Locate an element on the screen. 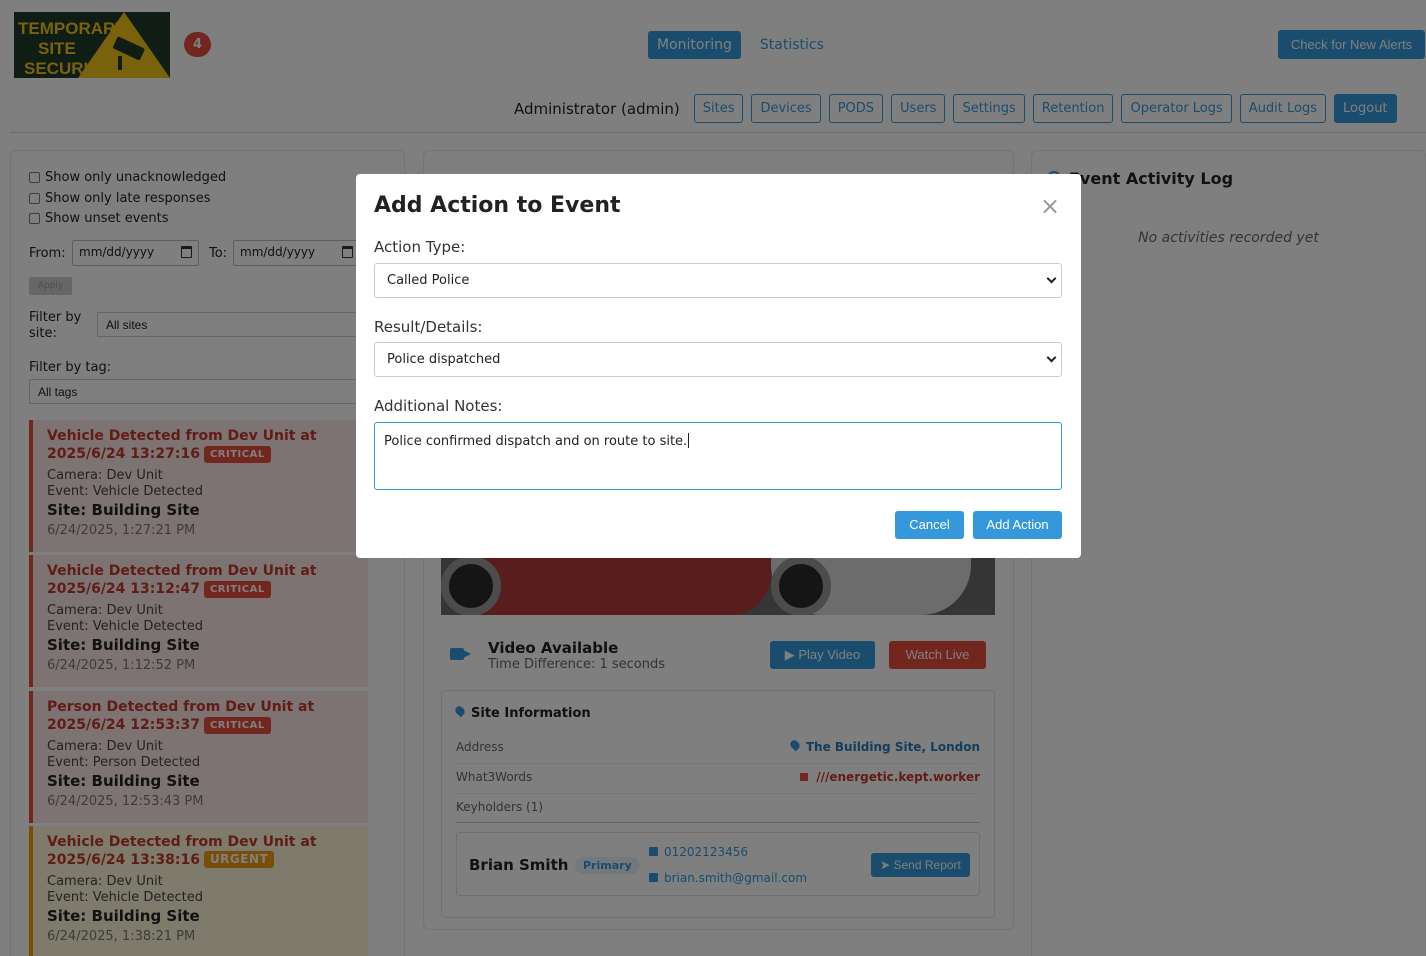 The width and height of the screenshot is (1426, 956). notes-label: Additional Notes: is located at coordinates (438, 406).